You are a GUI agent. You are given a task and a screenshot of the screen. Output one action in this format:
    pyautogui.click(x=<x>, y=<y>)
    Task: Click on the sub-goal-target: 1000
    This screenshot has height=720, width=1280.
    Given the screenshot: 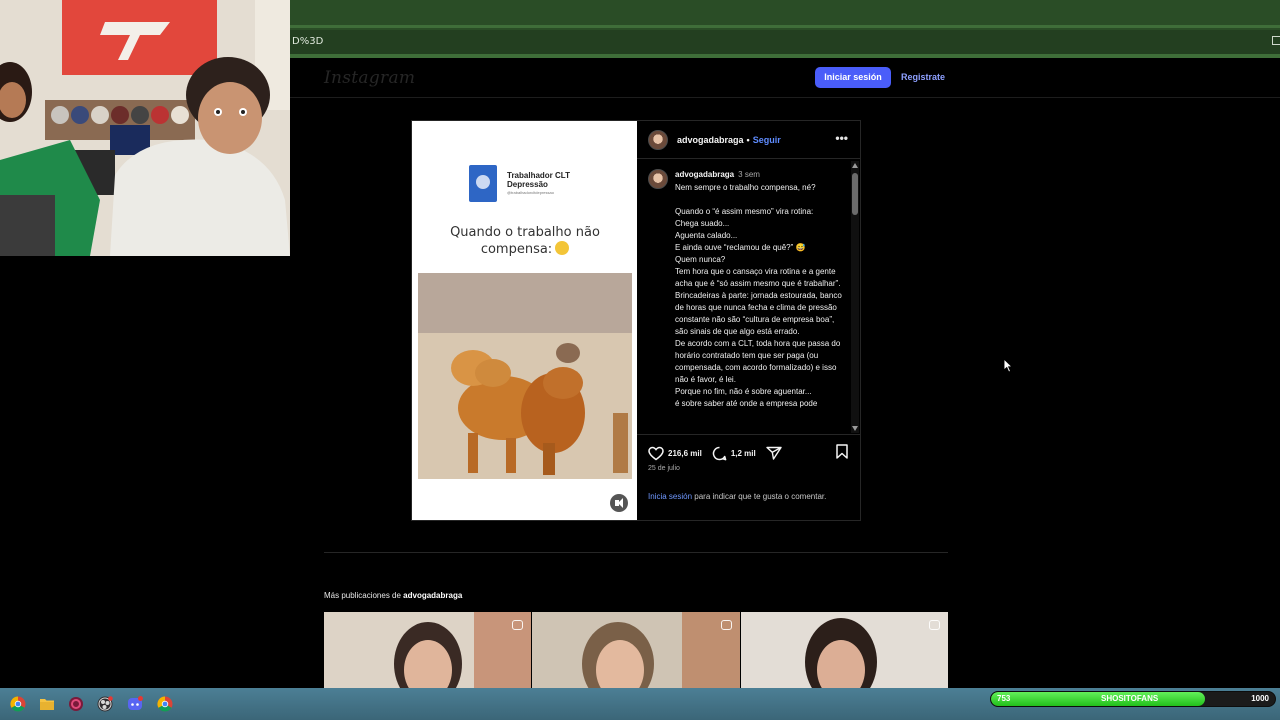 What is the action you would take?
    pyautogui.click(x=1260, y=698)
    